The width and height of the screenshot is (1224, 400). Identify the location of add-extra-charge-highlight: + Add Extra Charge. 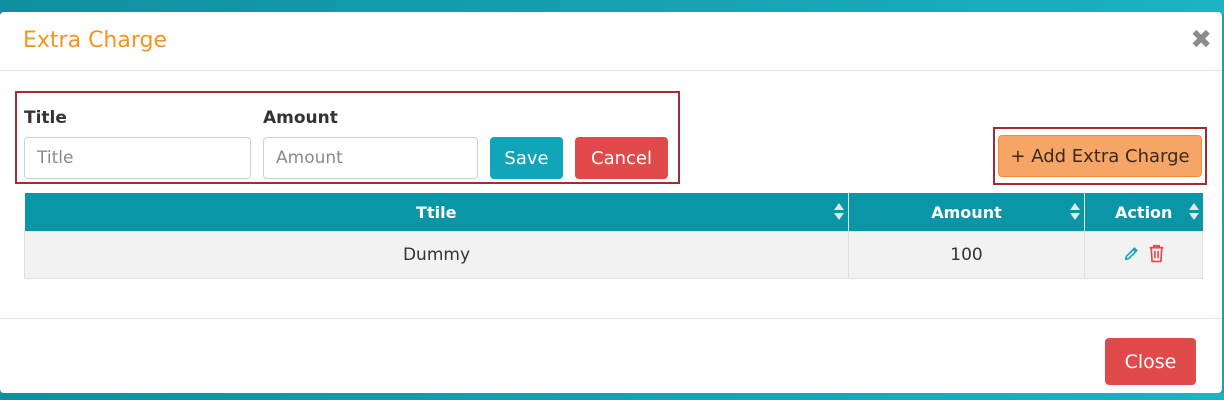
(1100, 156).